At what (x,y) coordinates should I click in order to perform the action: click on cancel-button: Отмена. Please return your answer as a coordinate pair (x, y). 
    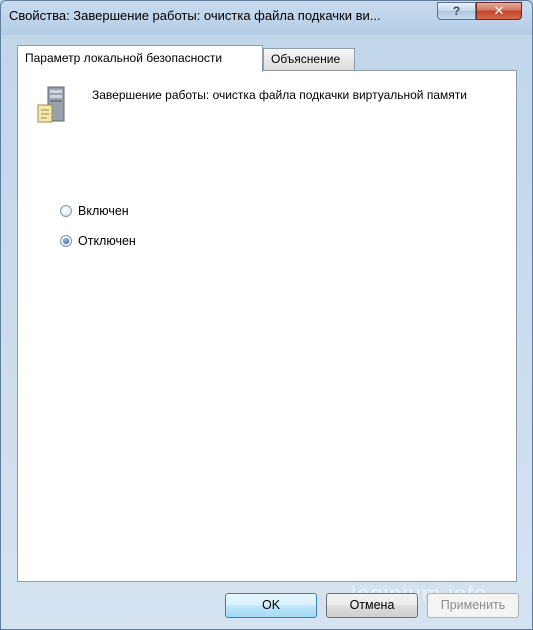
    Looking at the image, I should click on (372, 605).